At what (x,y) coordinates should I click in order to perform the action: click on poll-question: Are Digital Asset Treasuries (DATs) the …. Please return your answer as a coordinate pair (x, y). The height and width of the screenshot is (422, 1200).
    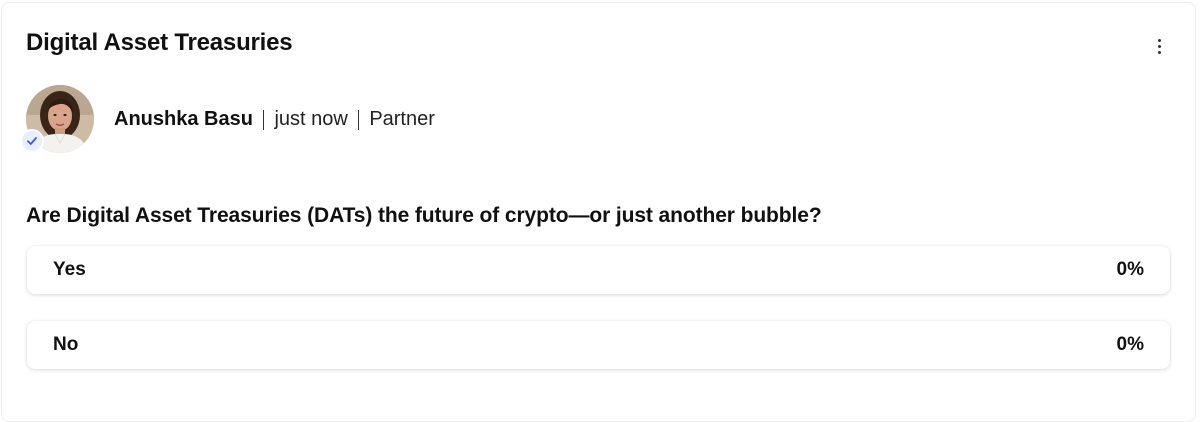
    Looking at the image, I should click on (424, 215).